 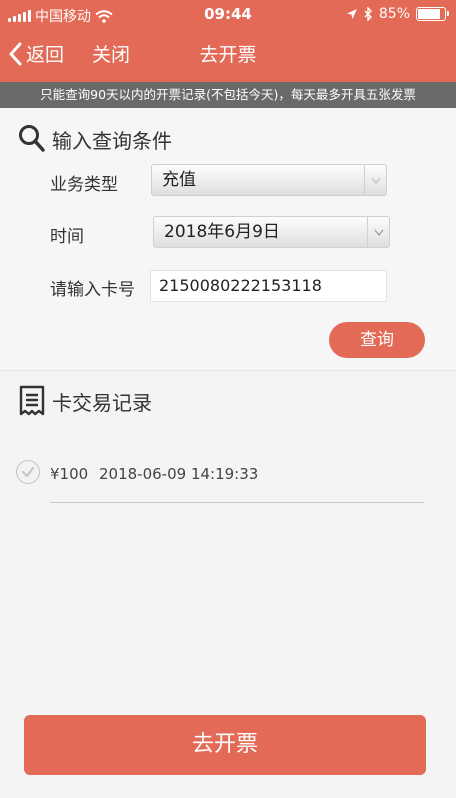 I want to click on search-icon, so click(x=32, y=138).